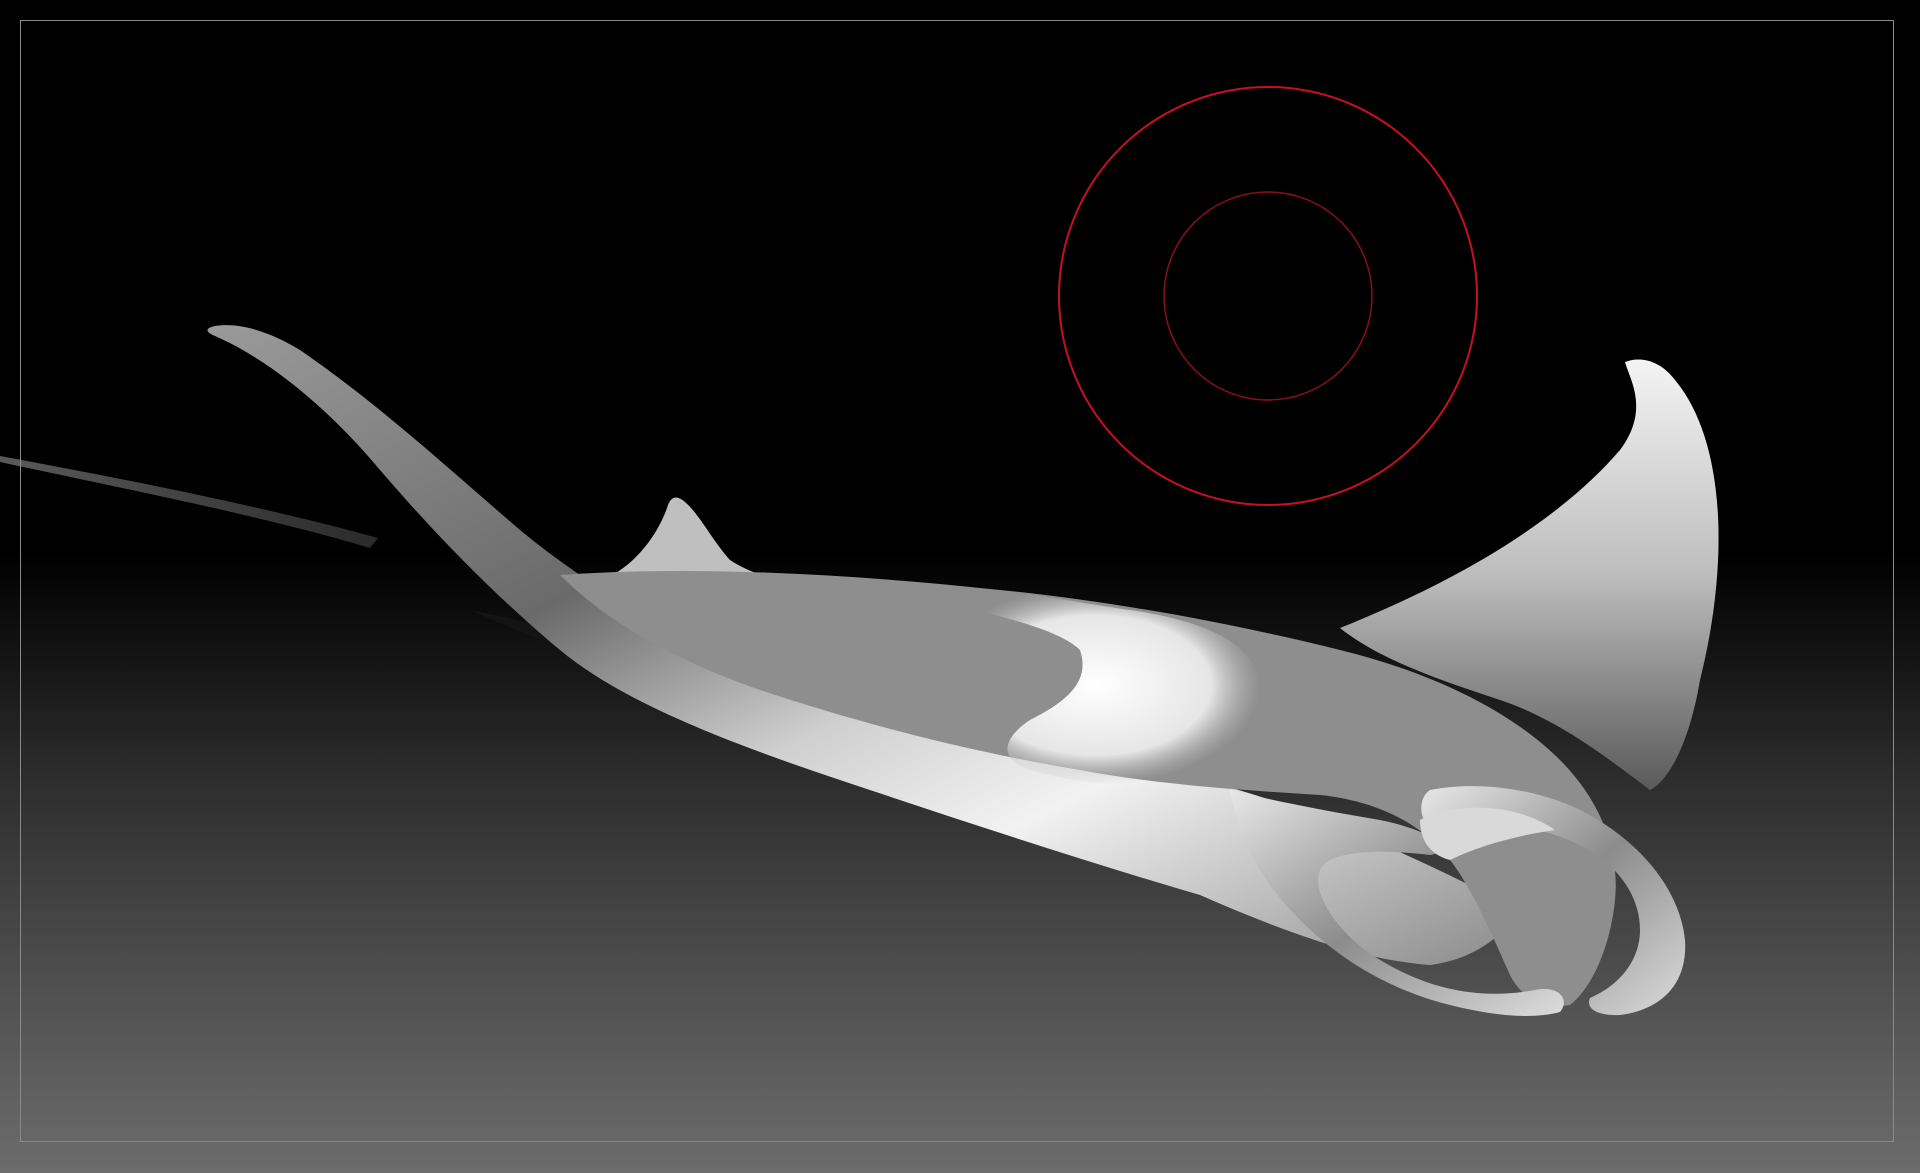 The image size is (1920, 1173). What do you see at coordinates (189, 502) in the screenshot?
I see `tail-shape` at bounding box center [189, 502].